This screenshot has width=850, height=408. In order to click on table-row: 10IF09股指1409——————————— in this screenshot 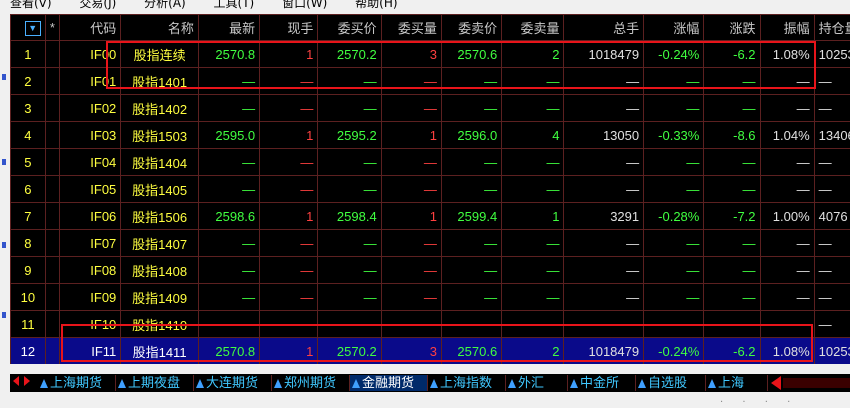, I will do `click(430, 297)`.